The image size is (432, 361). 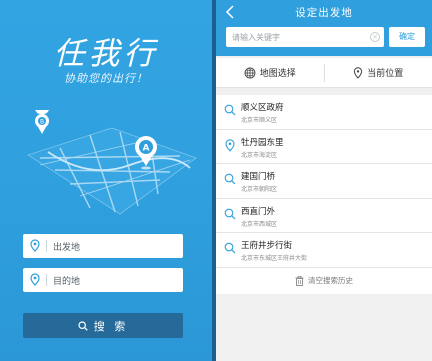 What do you see at coordinates (256, 37) in the screenshot?
I see `search-placeholder: 请输入关键字` at bounding box center [256, 37].